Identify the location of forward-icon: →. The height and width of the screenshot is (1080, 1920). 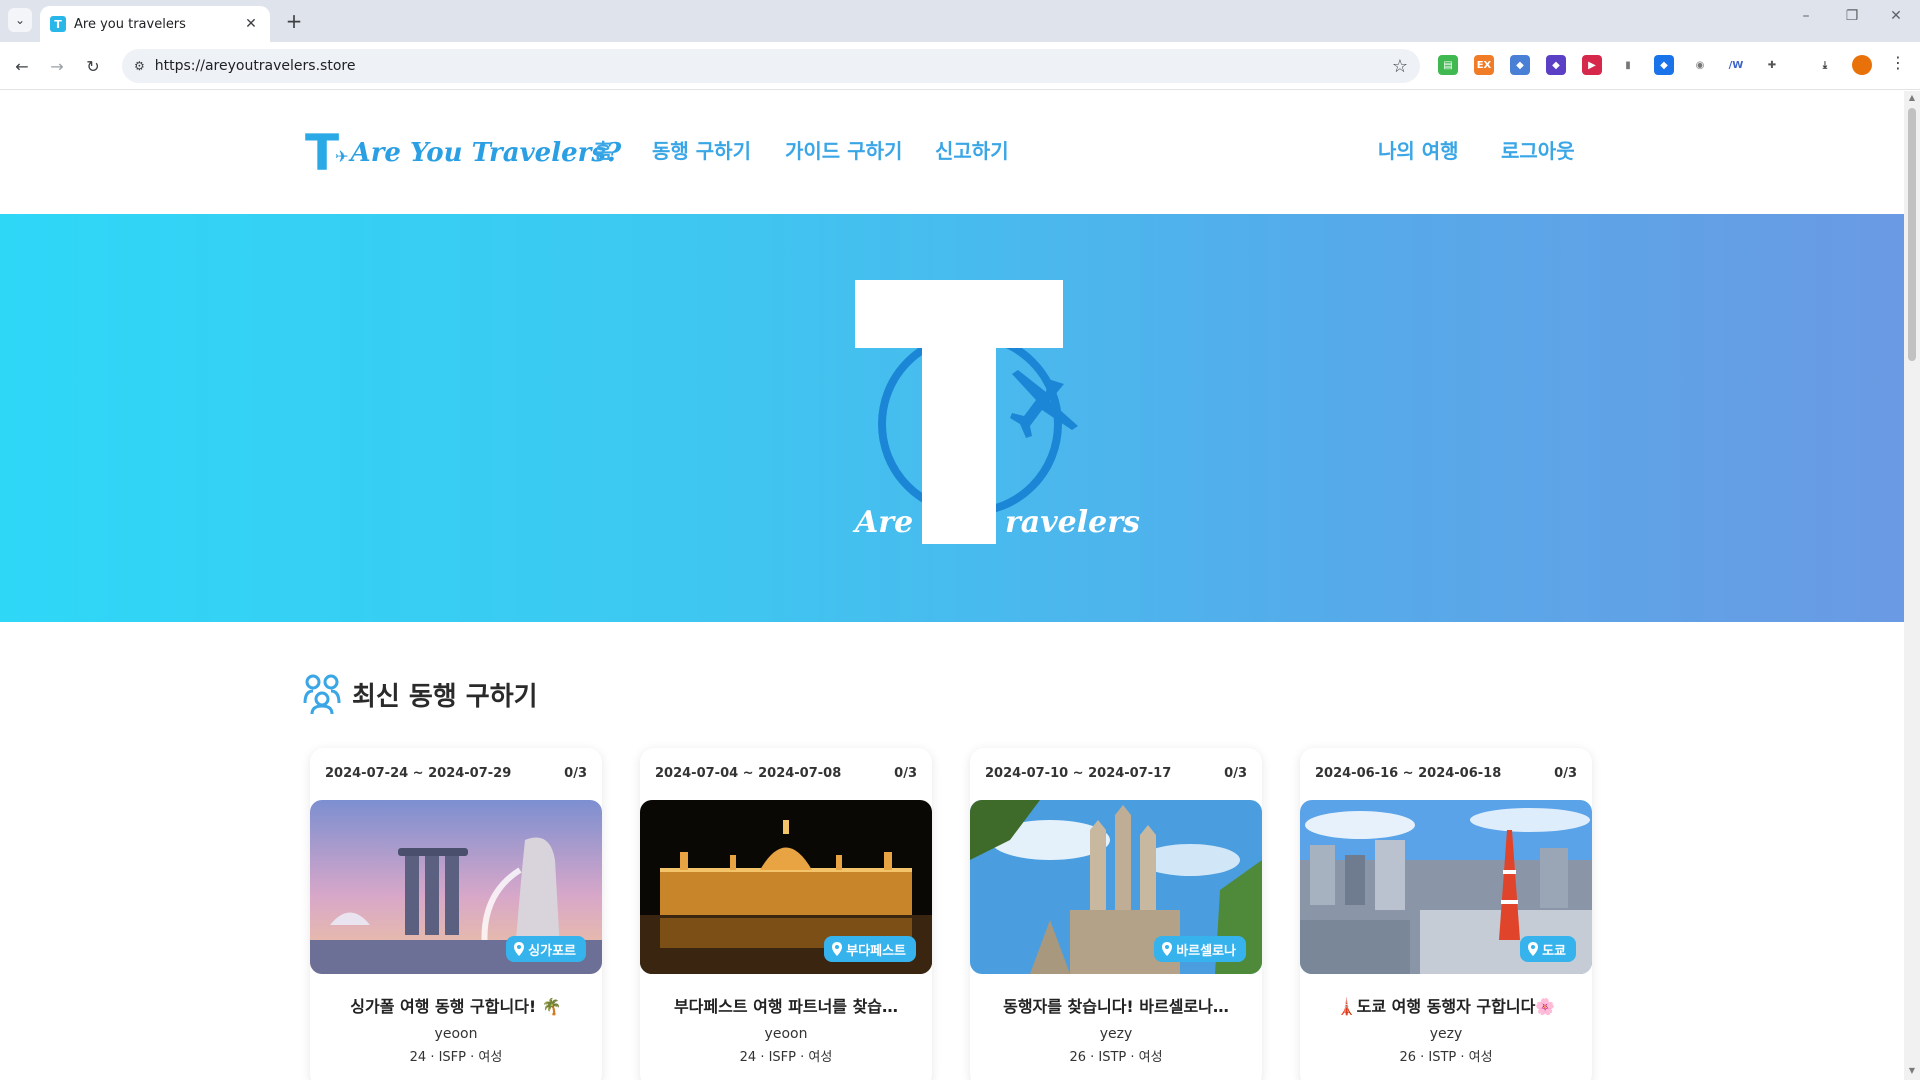
(57, 66).